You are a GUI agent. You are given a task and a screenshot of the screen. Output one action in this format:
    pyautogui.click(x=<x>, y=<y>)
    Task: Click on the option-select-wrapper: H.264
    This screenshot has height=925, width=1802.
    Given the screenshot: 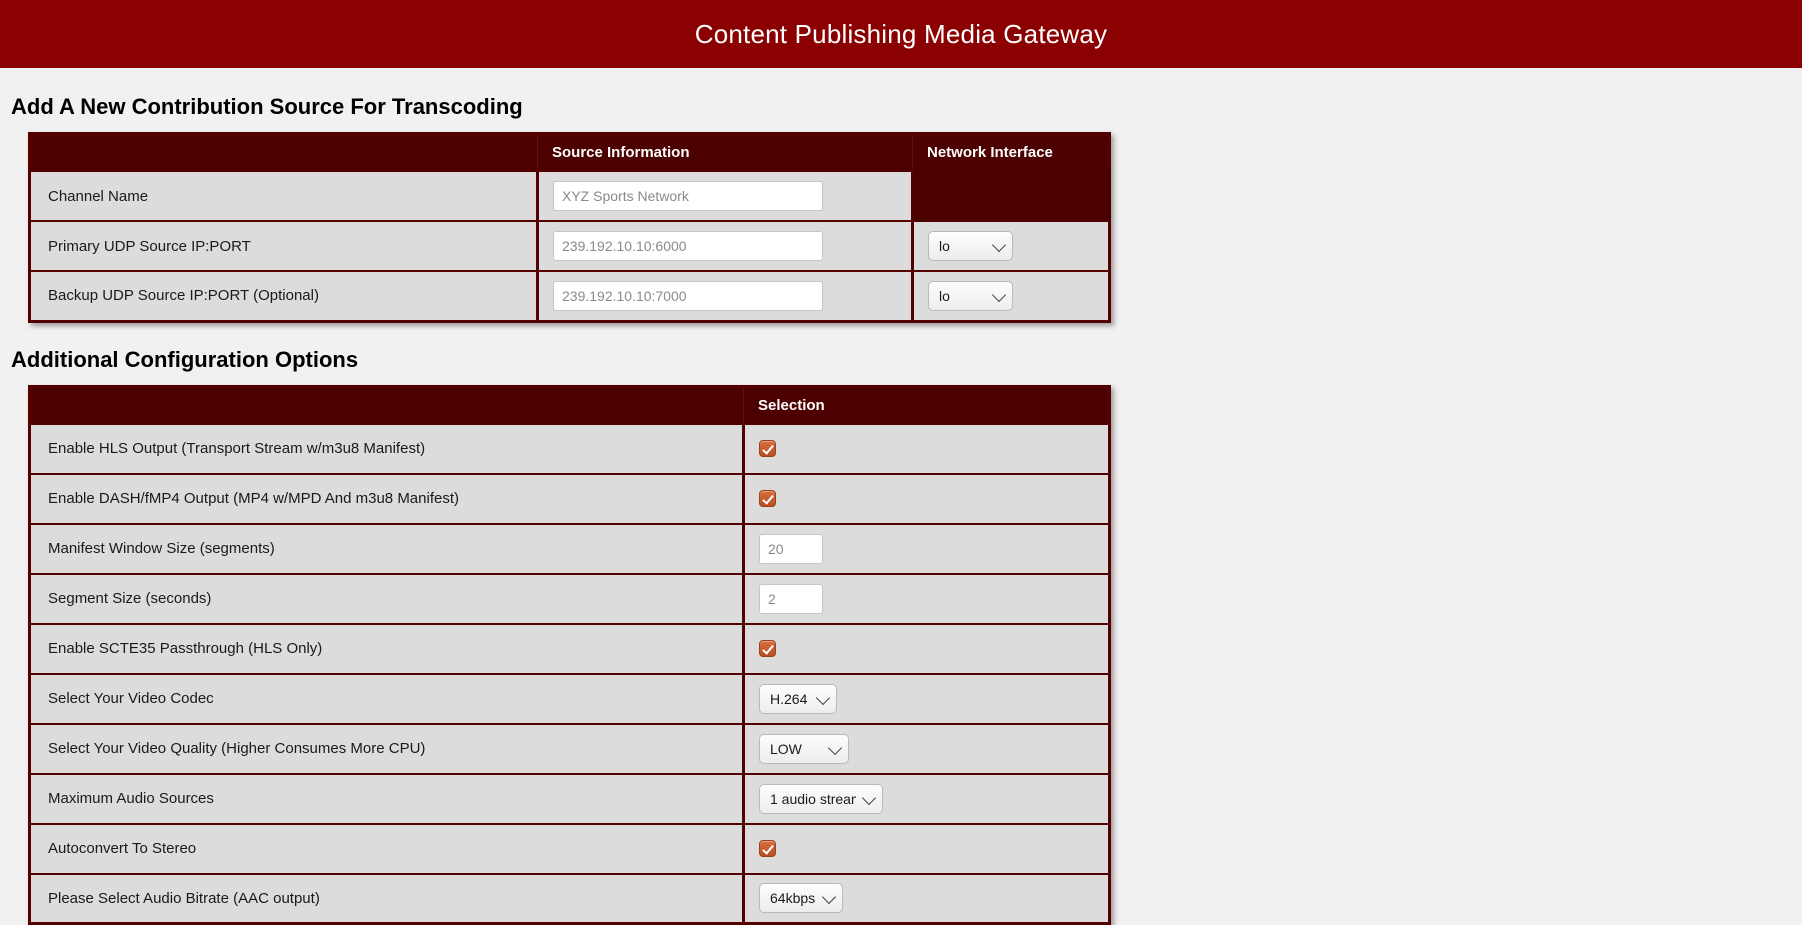 What is the action you would take?
    pyautogui.click(x=798, y=699)
    